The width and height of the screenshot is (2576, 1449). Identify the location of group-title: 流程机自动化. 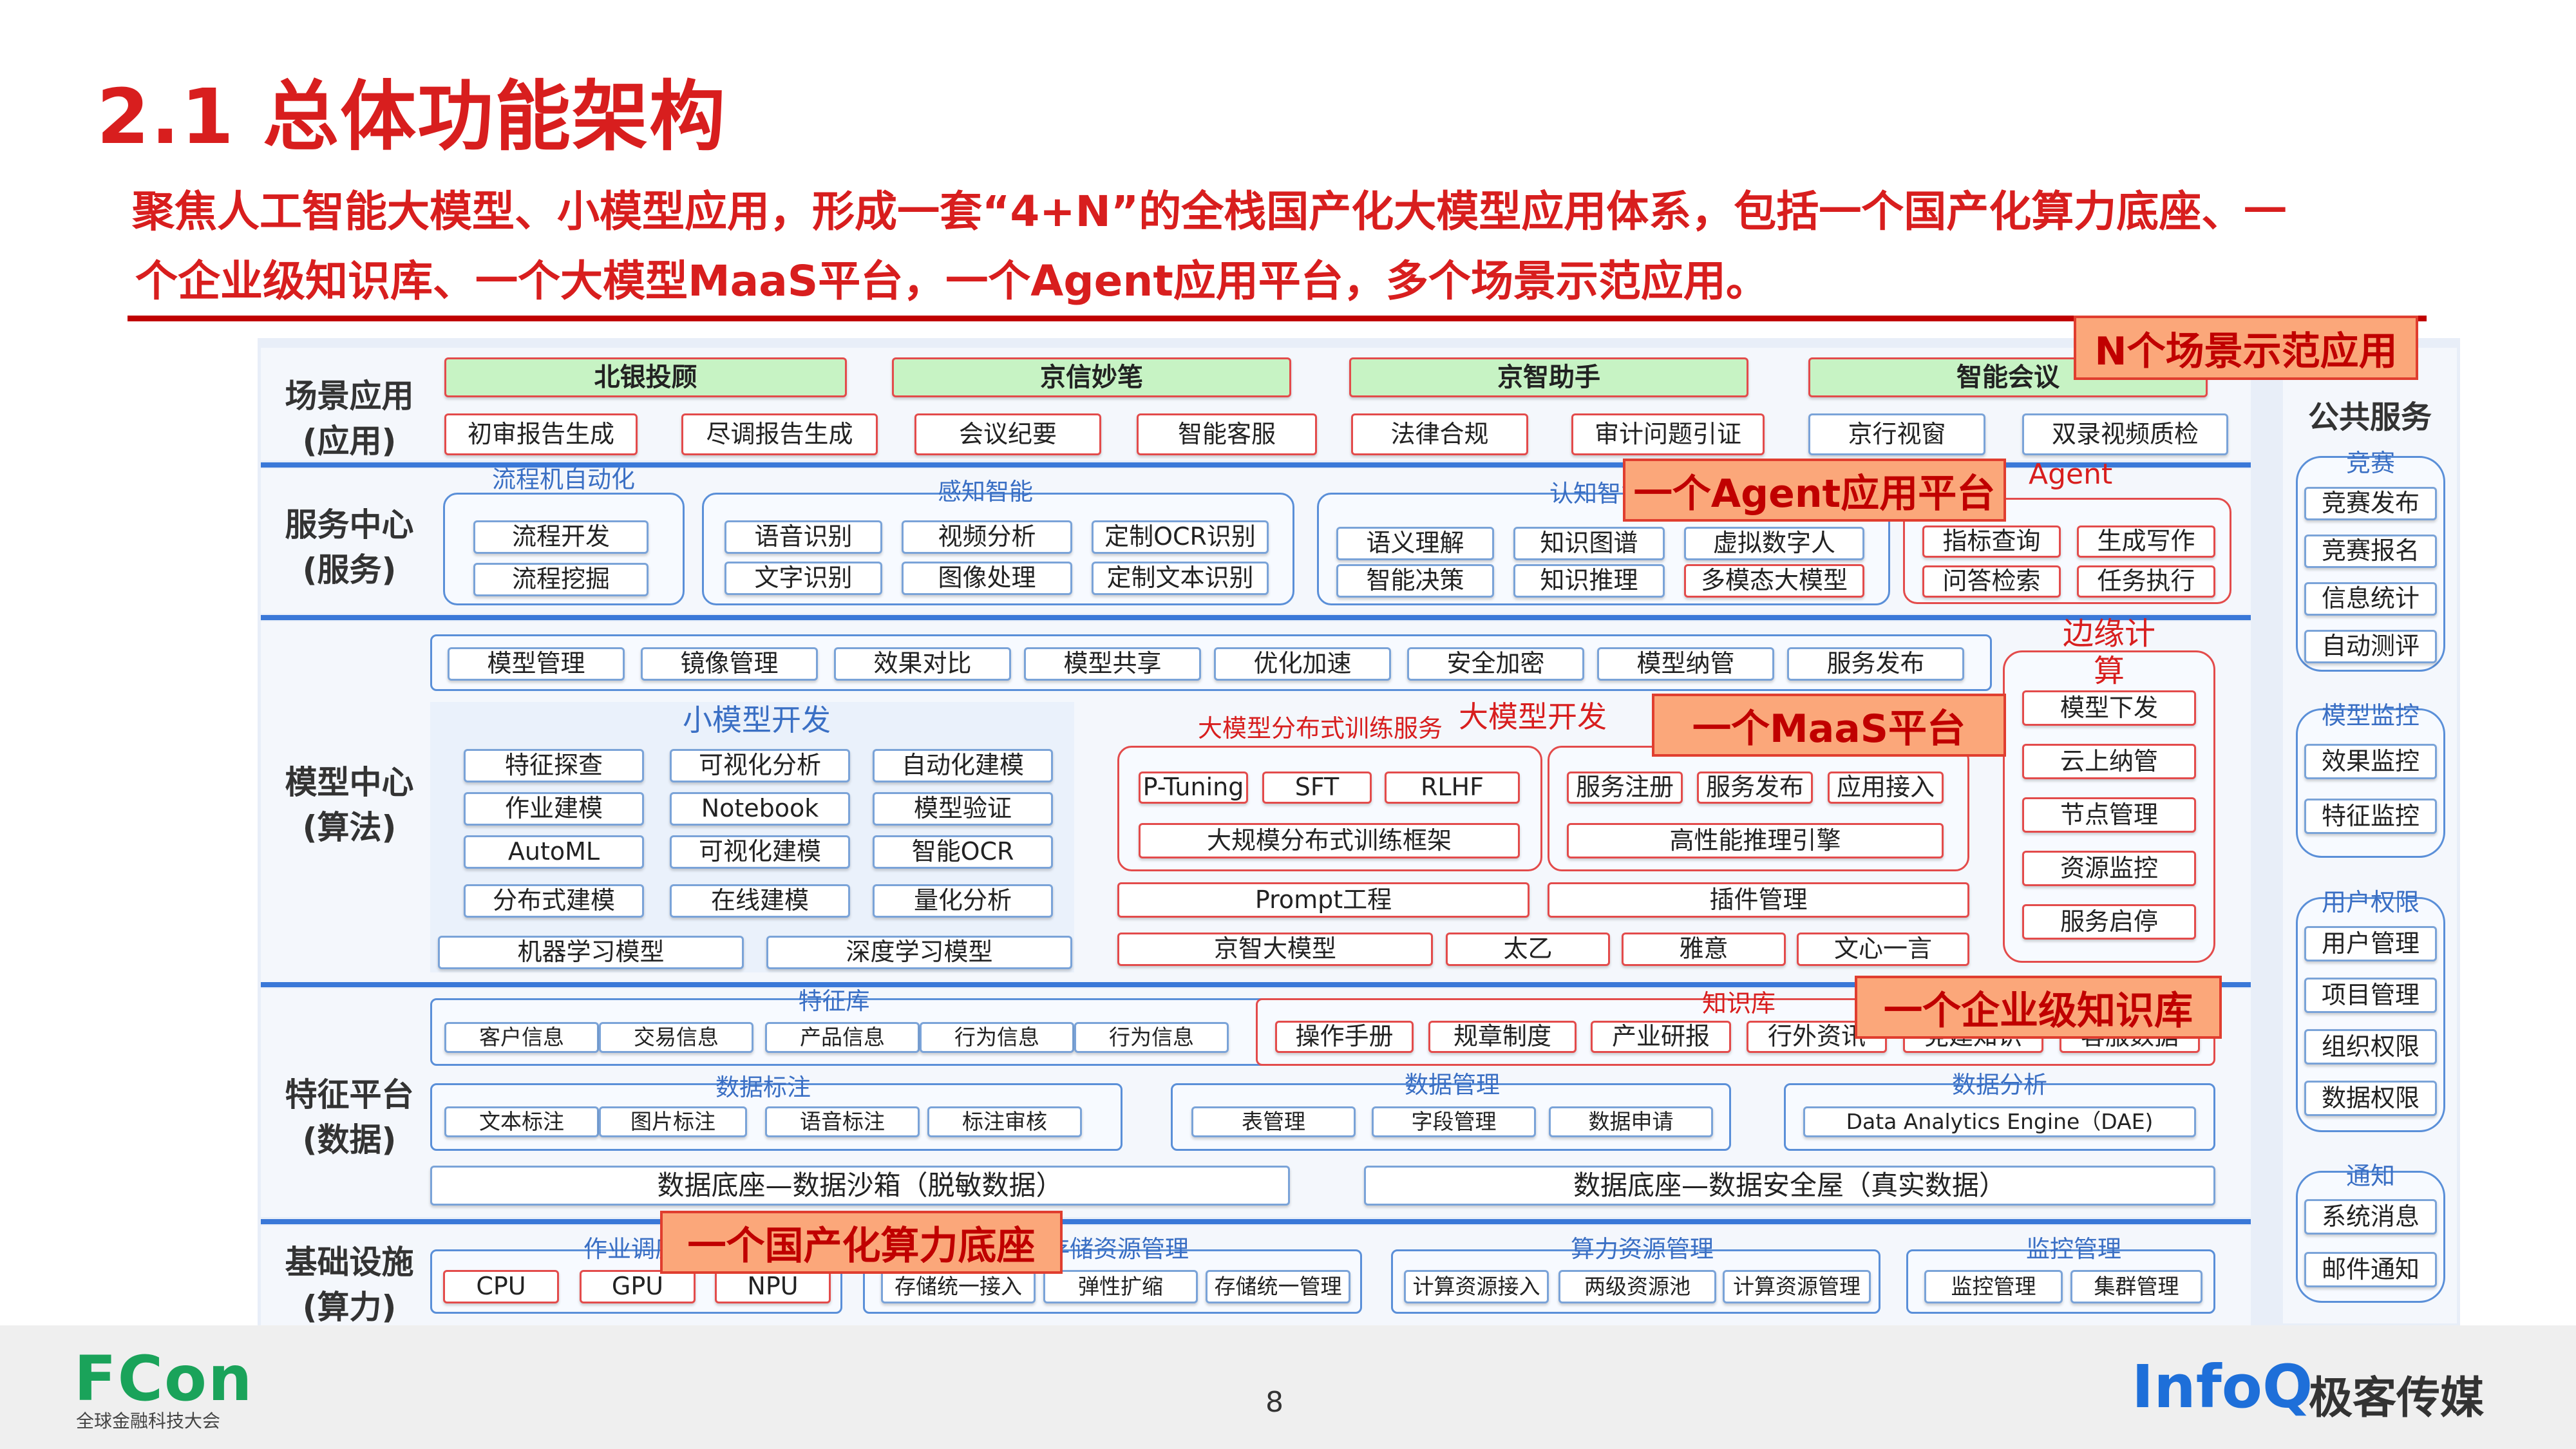
(563, 480).